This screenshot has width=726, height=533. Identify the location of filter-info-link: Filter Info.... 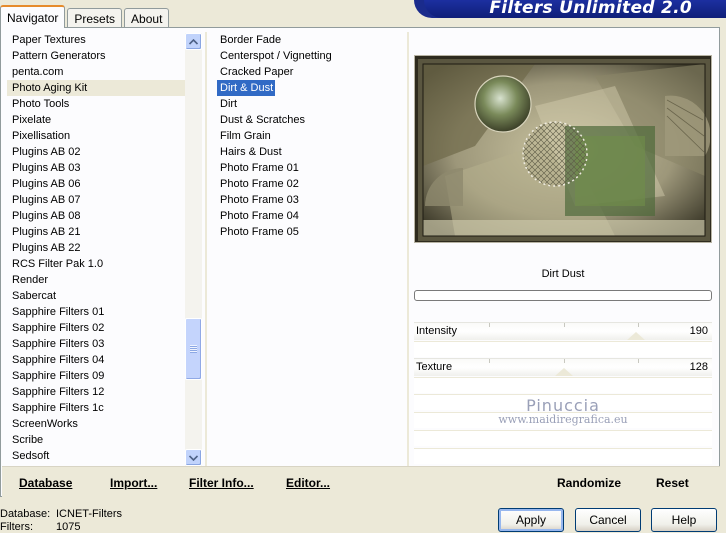
(221, 483).